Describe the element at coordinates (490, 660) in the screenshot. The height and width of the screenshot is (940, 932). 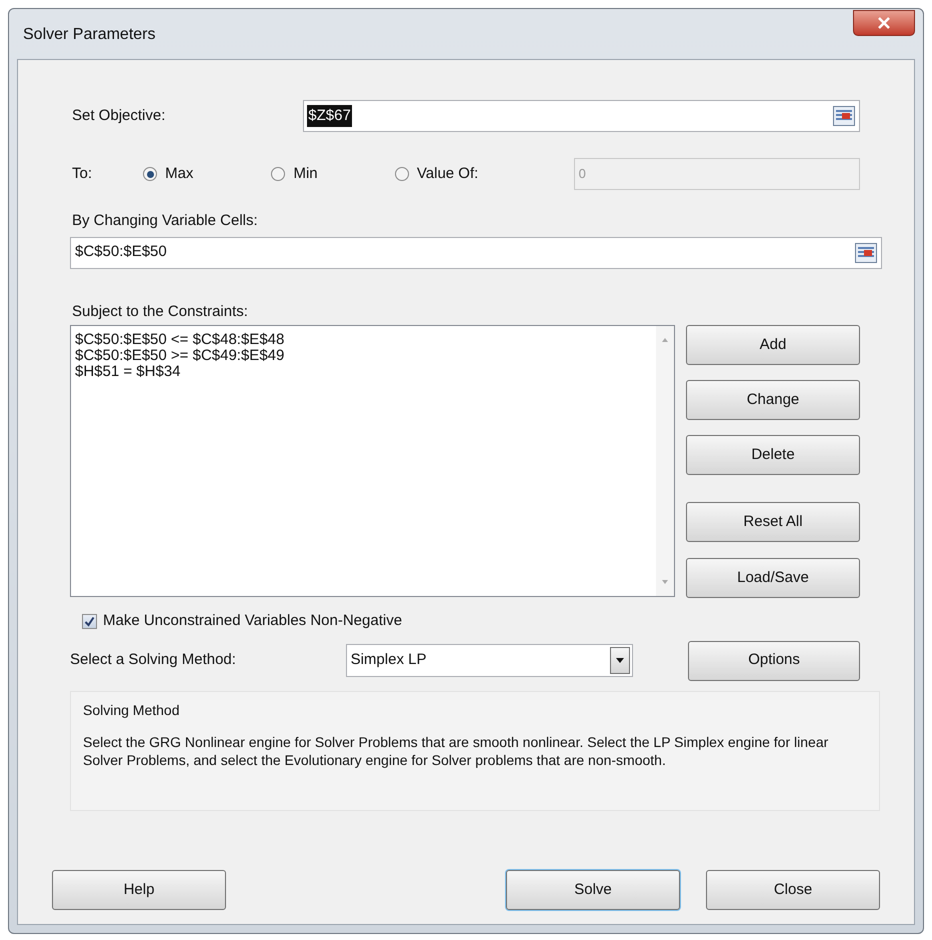
I see `method-dropdown: Simplex LP` at that location.